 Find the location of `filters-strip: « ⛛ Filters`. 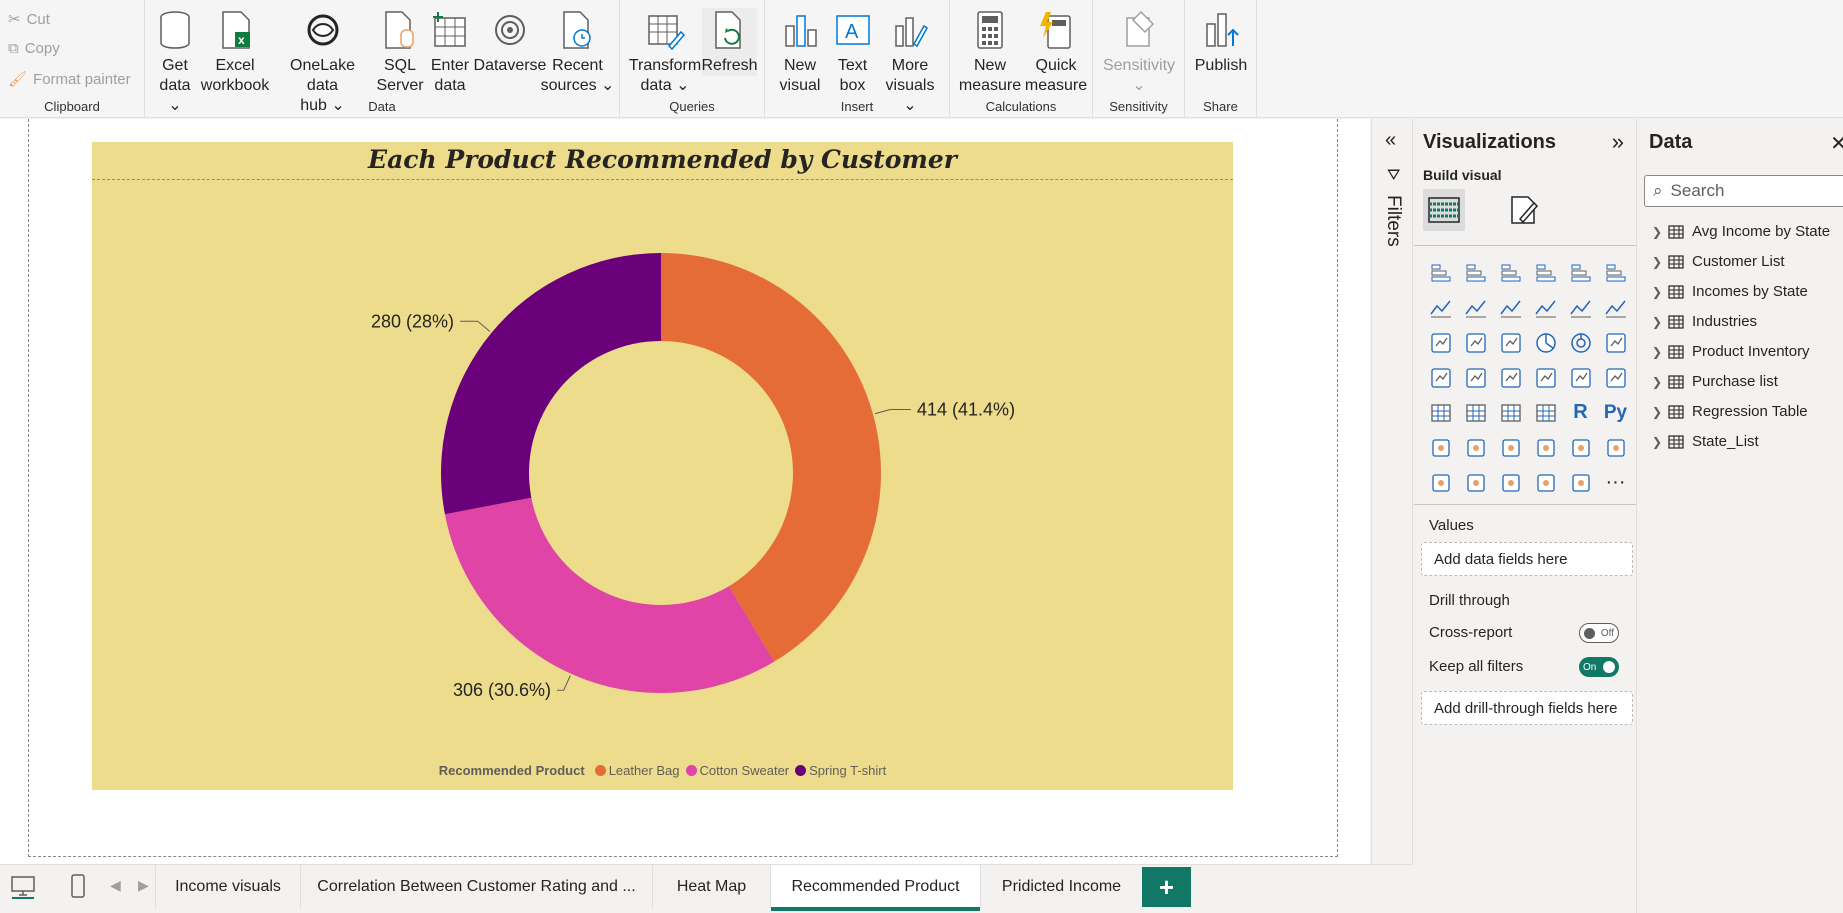

filters-strip: « ⛛ Filters is located at coordinates (1392, 491).